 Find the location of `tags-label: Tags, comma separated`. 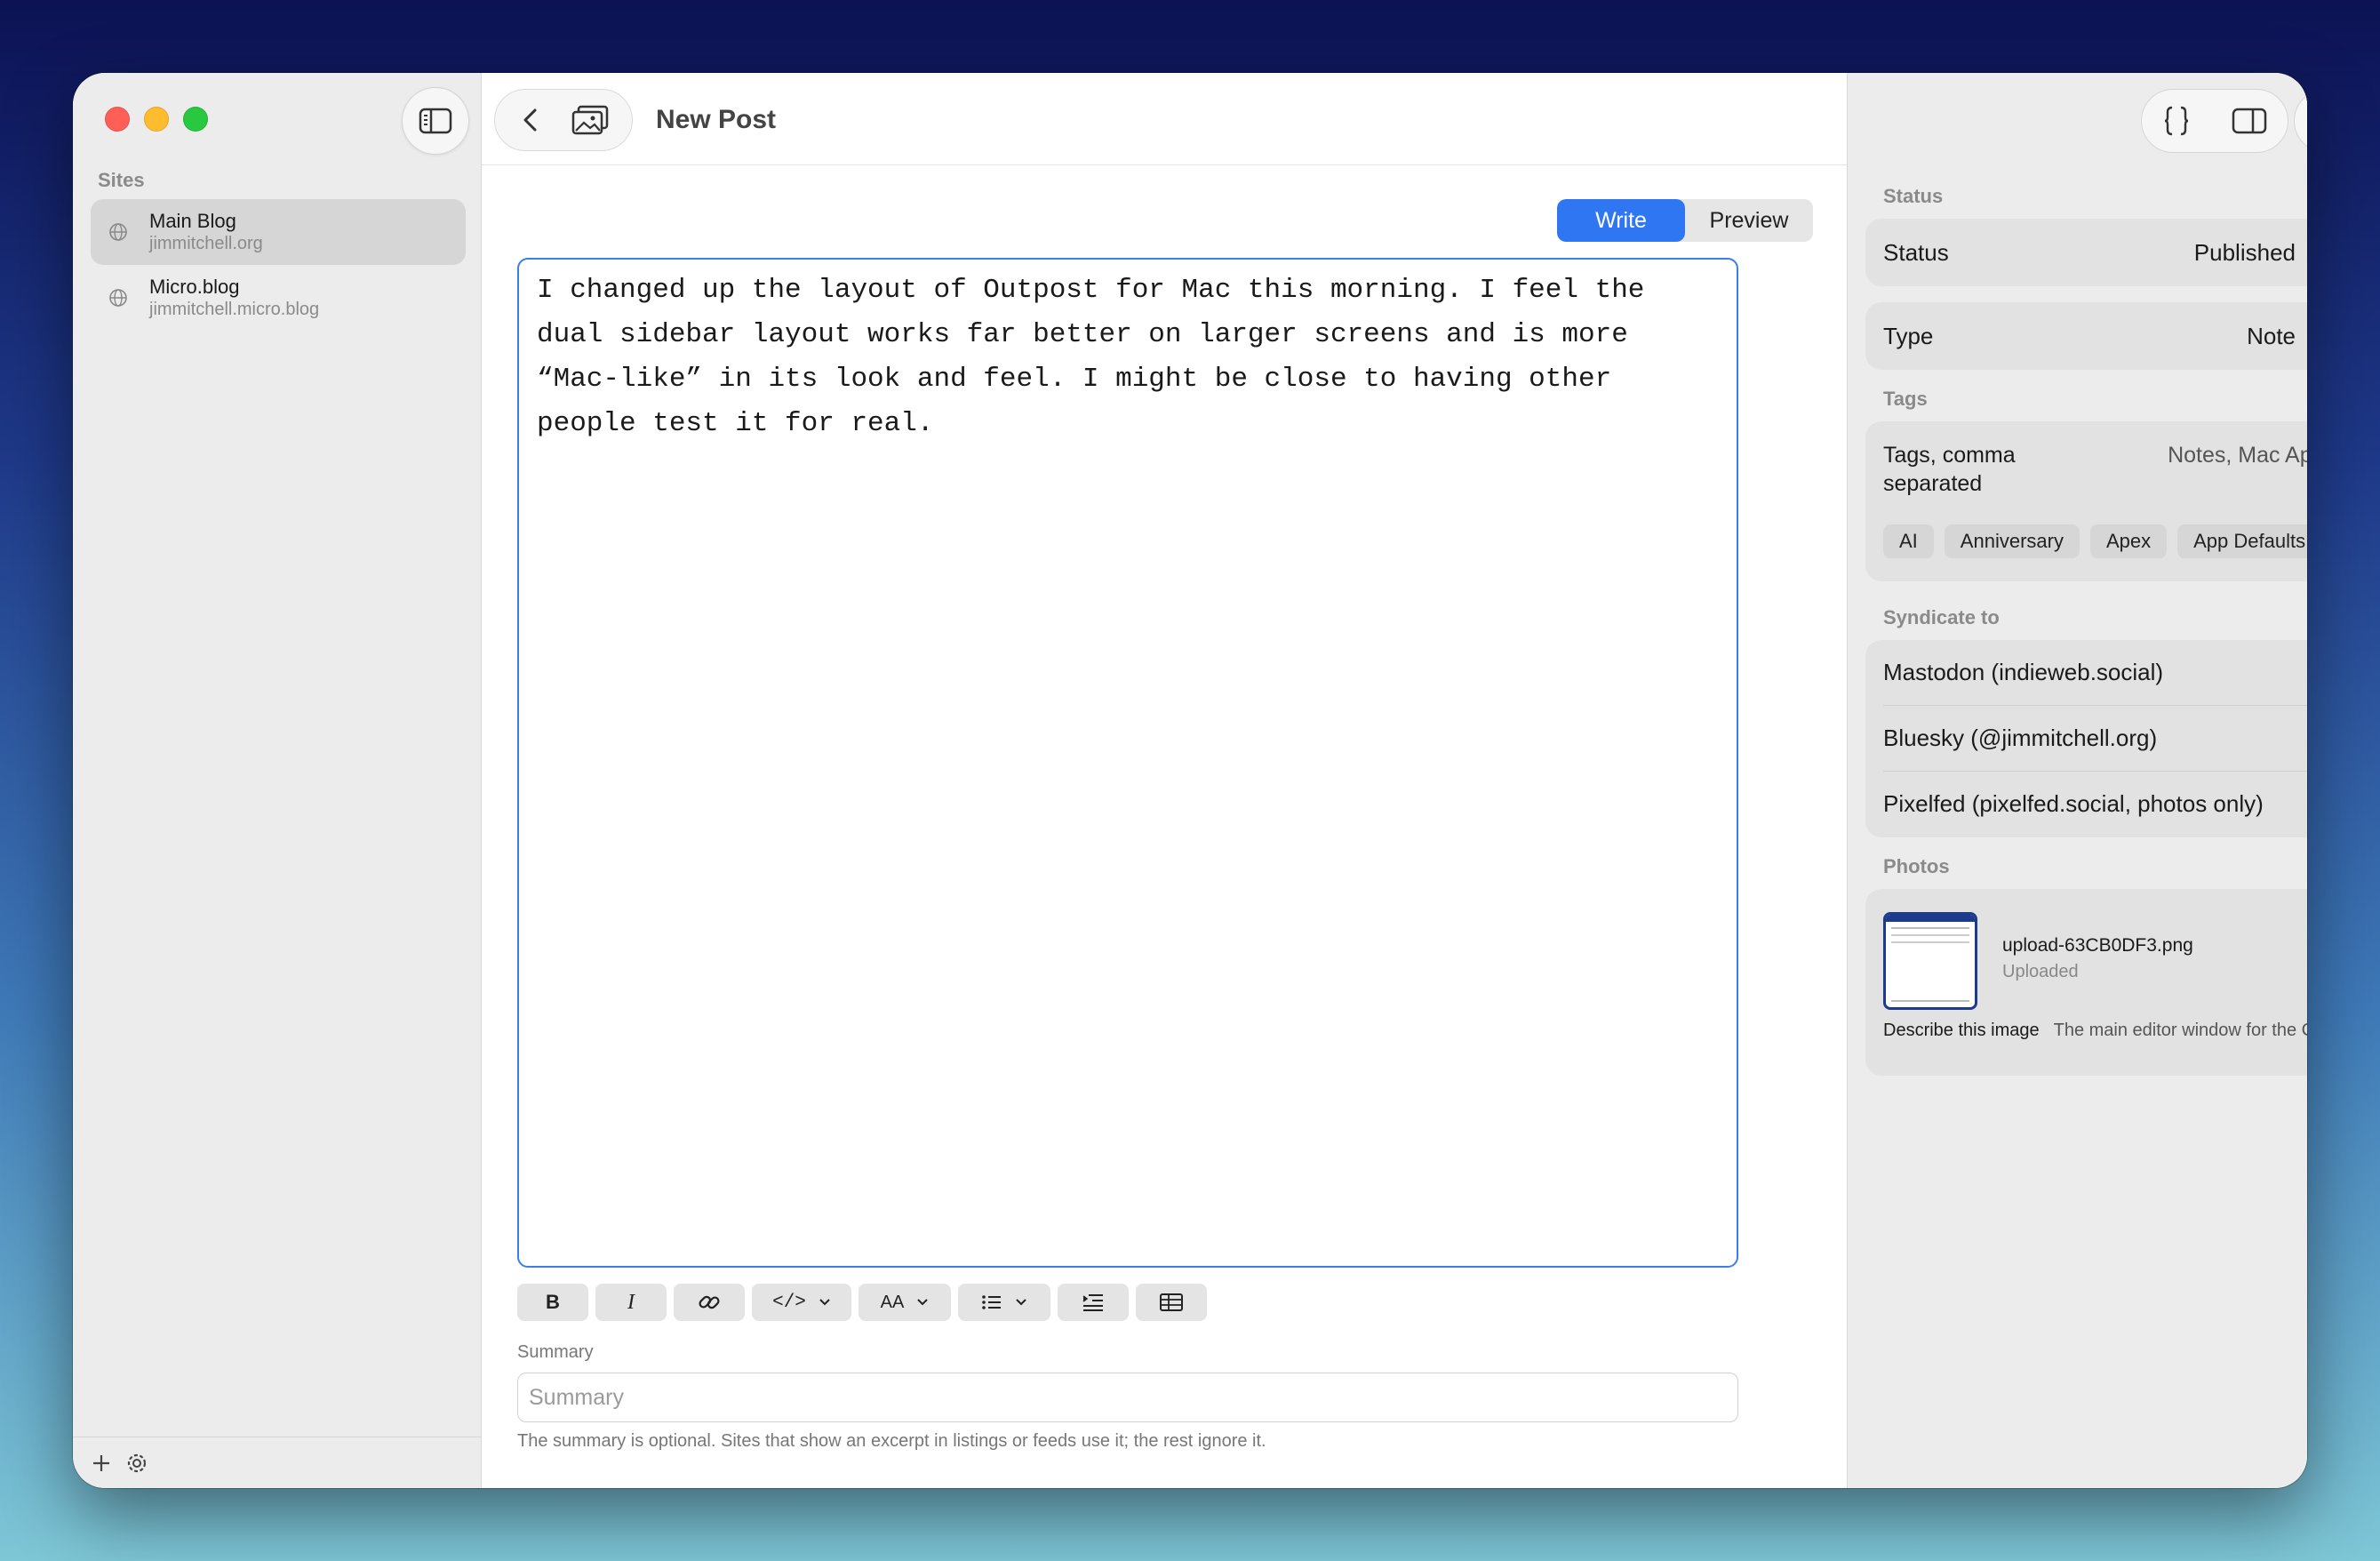

tags-label: Tags, comma separated is located at coordinates (1949, 470).